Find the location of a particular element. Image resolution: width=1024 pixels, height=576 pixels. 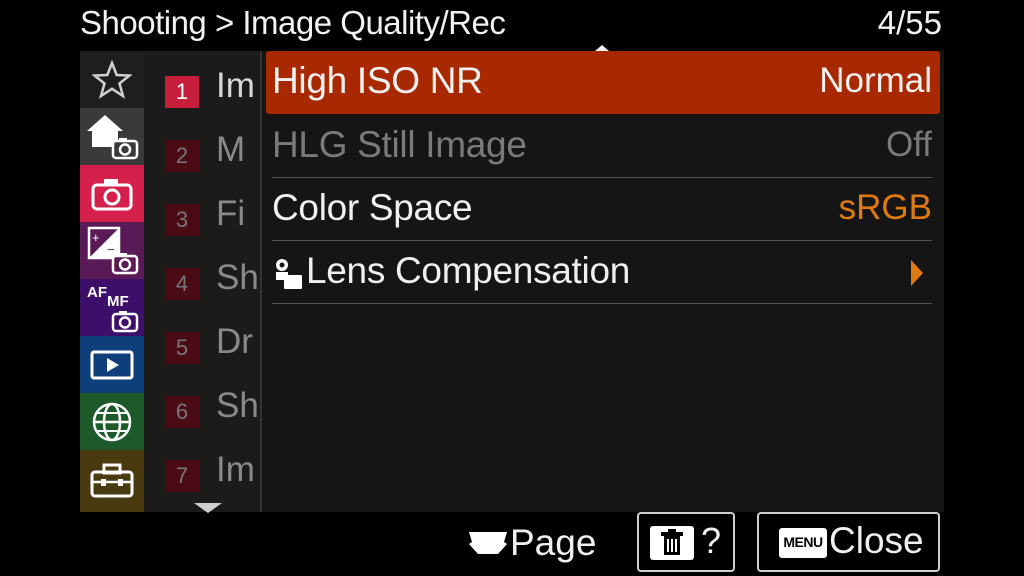

tab-exposure-color: + − is located at coordinates (112, 250).